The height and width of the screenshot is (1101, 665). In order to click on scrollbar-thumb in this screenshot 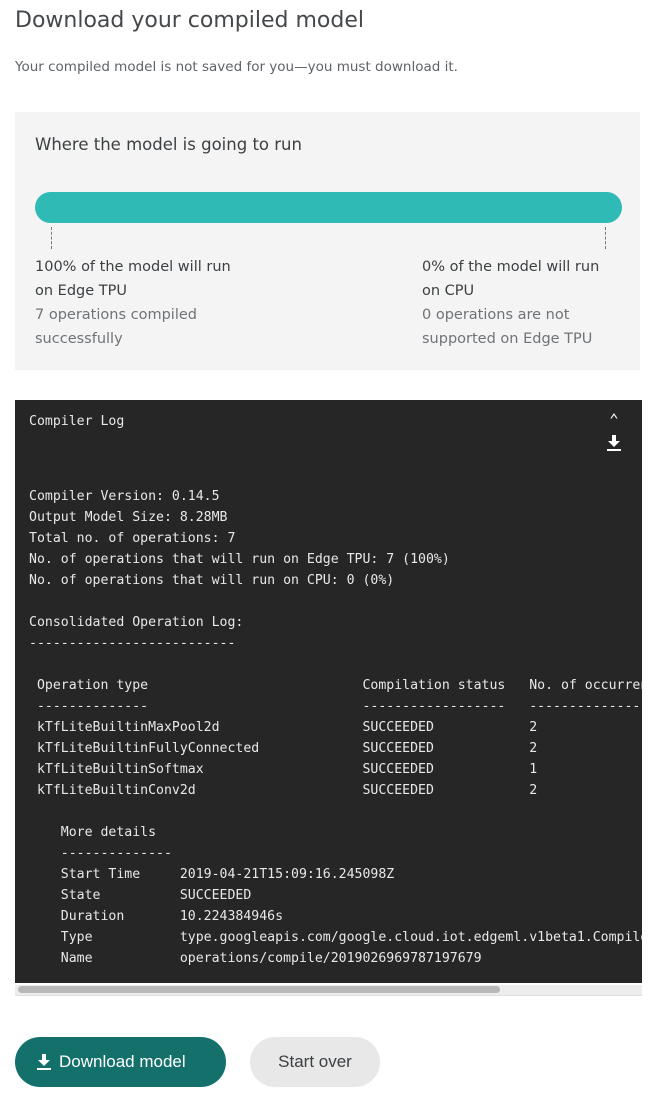, I will do `click(259, 989)`.